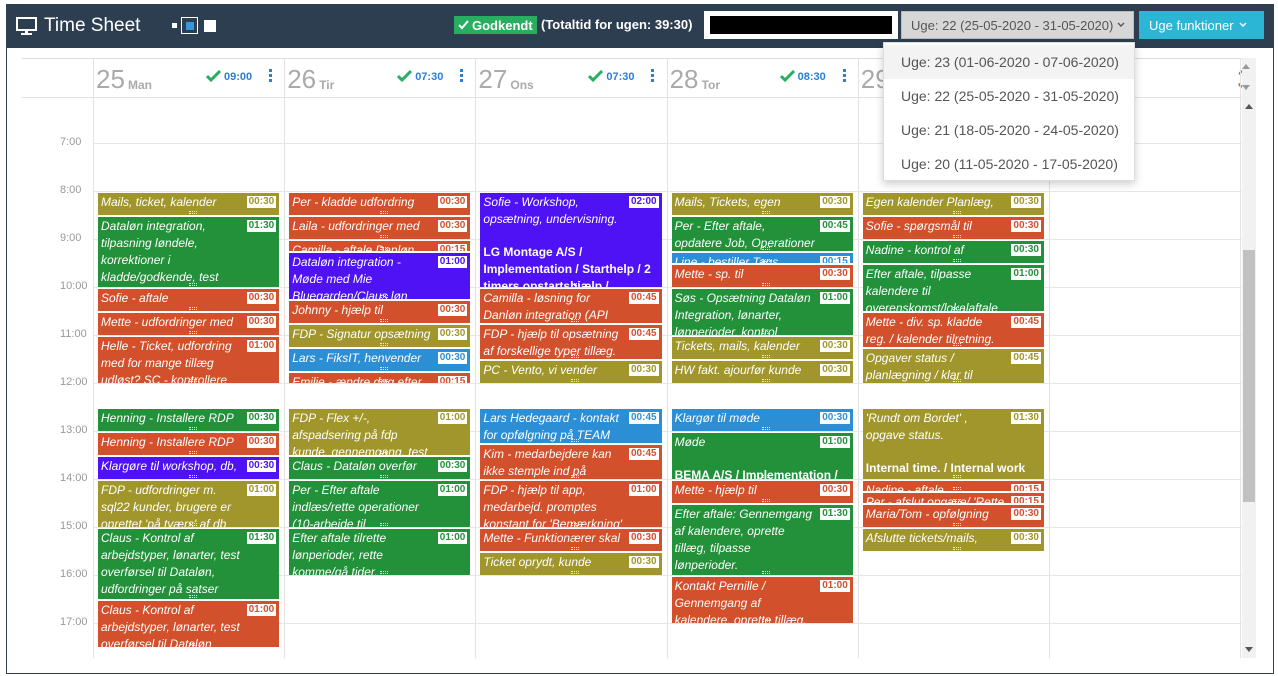 This screenshot has height=676, width=1278. What do you see at coordinates (762, 456) in the screenshot?
I see `time-entry: Møde BEMA A/S / Implementation /01:00` at bounding box center [762, 456].